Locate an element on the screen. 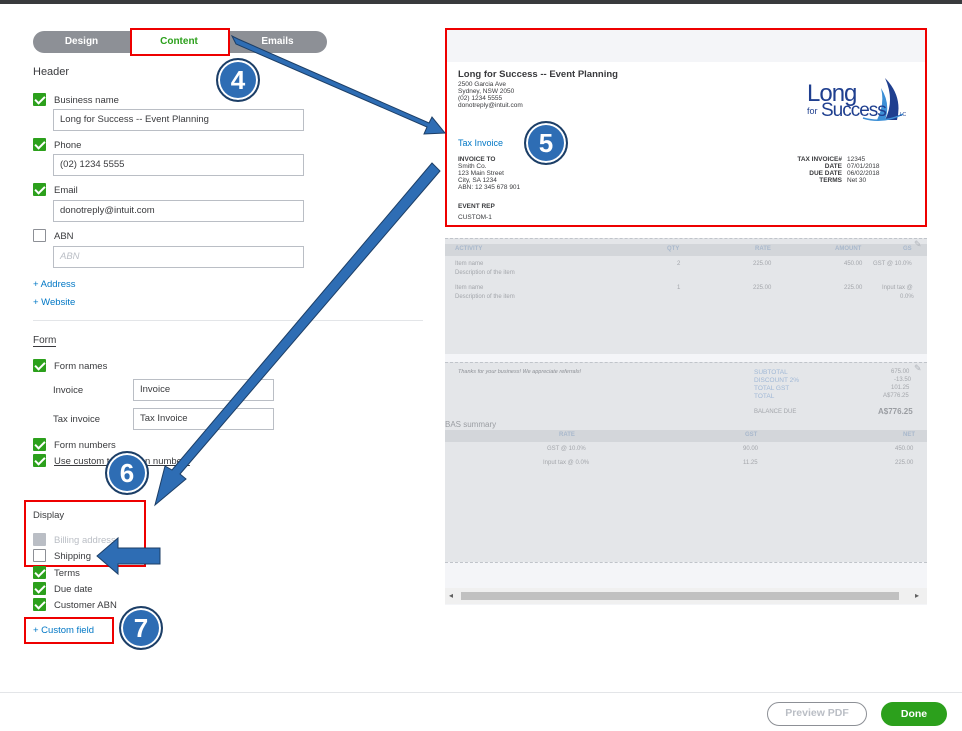 This screenshot has height=731, width=962. arrow-to-shipping-icon is located at coordinates (128, 556).